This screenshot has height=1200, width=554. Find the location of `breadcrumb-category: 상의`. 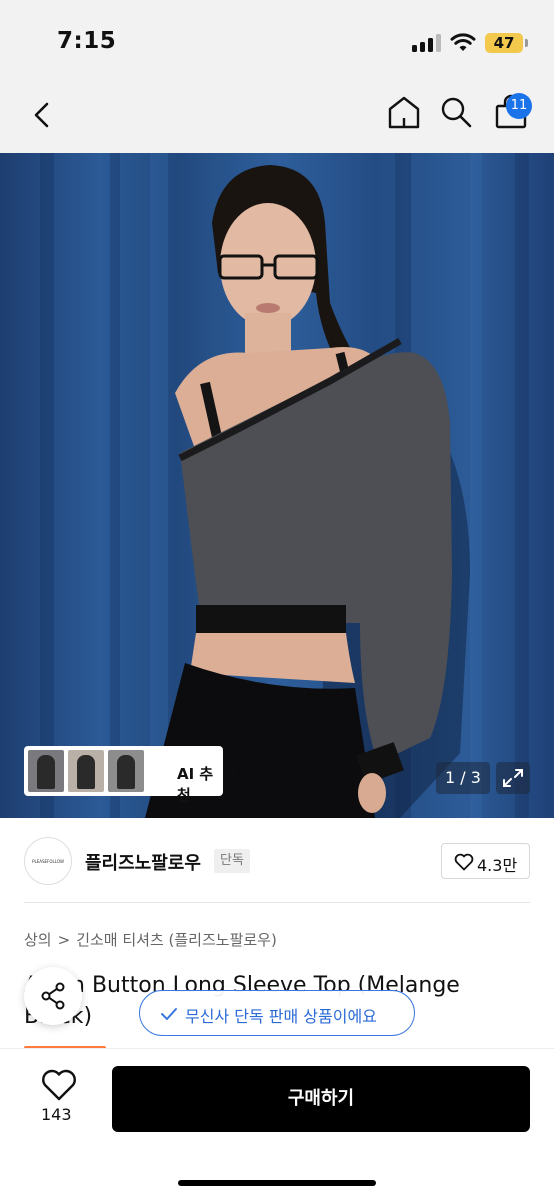

breadcrumb-category: 상의 is located at coordinates (38, 940).